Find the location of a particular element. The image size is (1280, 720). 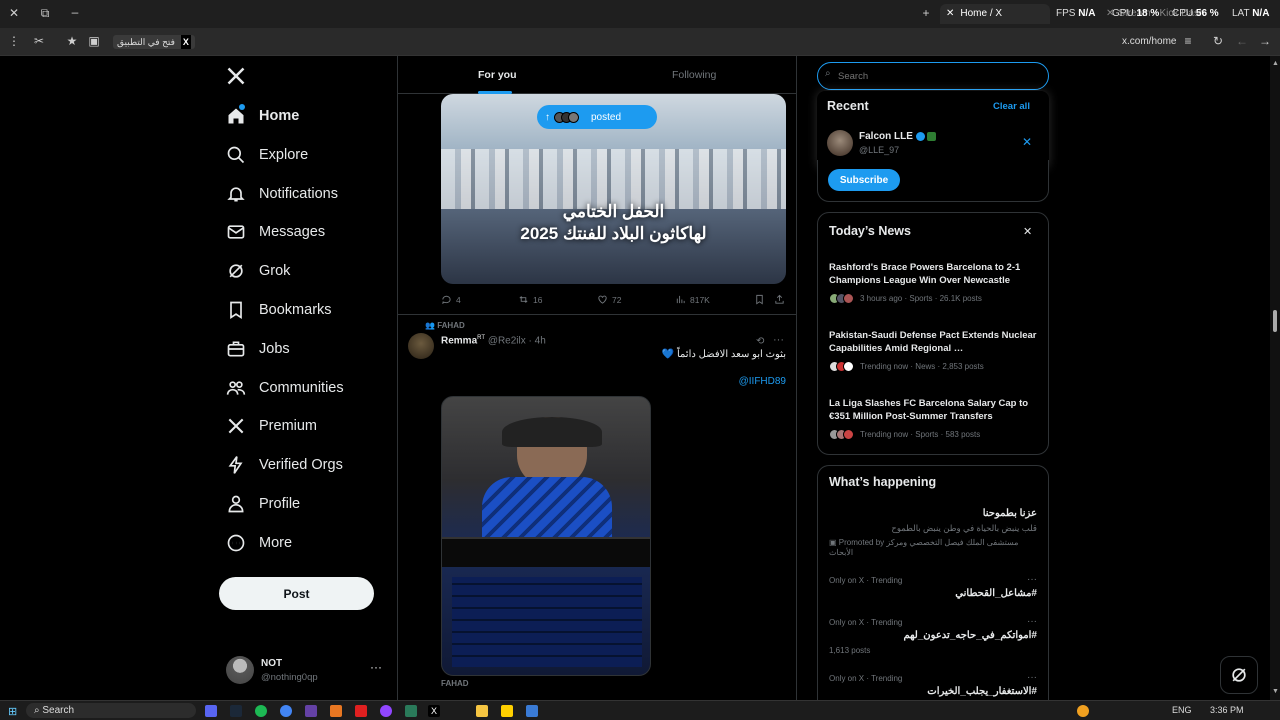

back-icon: ← is located at coordinates (1242, 42).